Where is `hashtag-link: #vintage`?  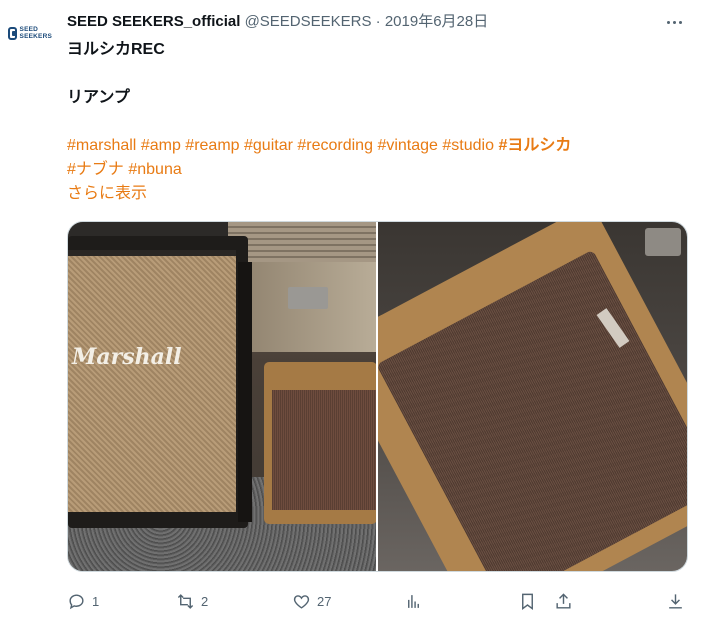 hashtag-link: #vintage is located at coordinates (407, 145).